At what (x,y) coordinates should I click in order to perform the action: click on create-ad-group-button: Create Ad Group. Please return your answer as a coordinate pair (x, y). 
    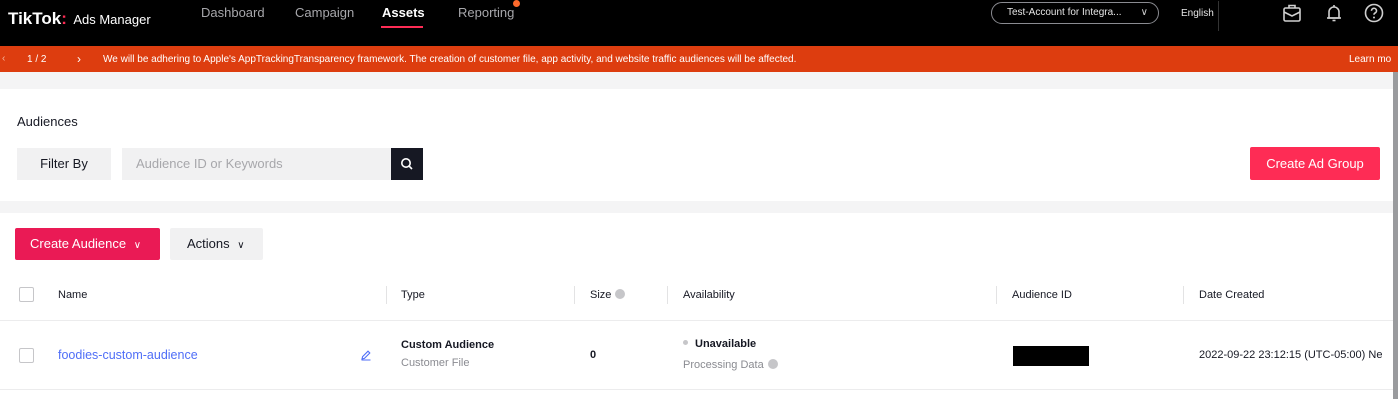
    Looking at the image, I should click on (1315, 163).